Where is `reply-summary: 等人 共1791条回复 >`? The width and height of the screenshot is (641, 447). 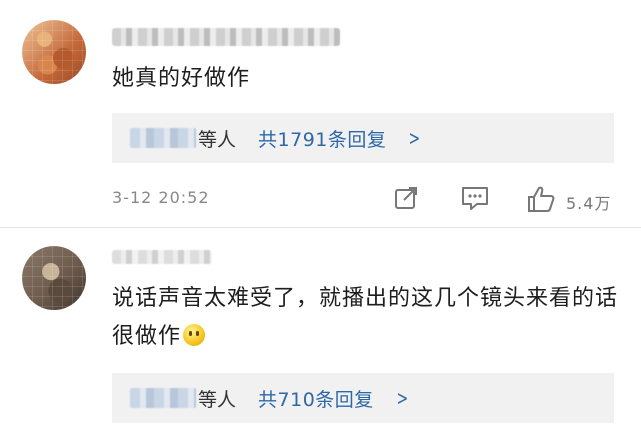 reply-summary: 等人 共1791条回复 > is located at coordinates (363, 138).